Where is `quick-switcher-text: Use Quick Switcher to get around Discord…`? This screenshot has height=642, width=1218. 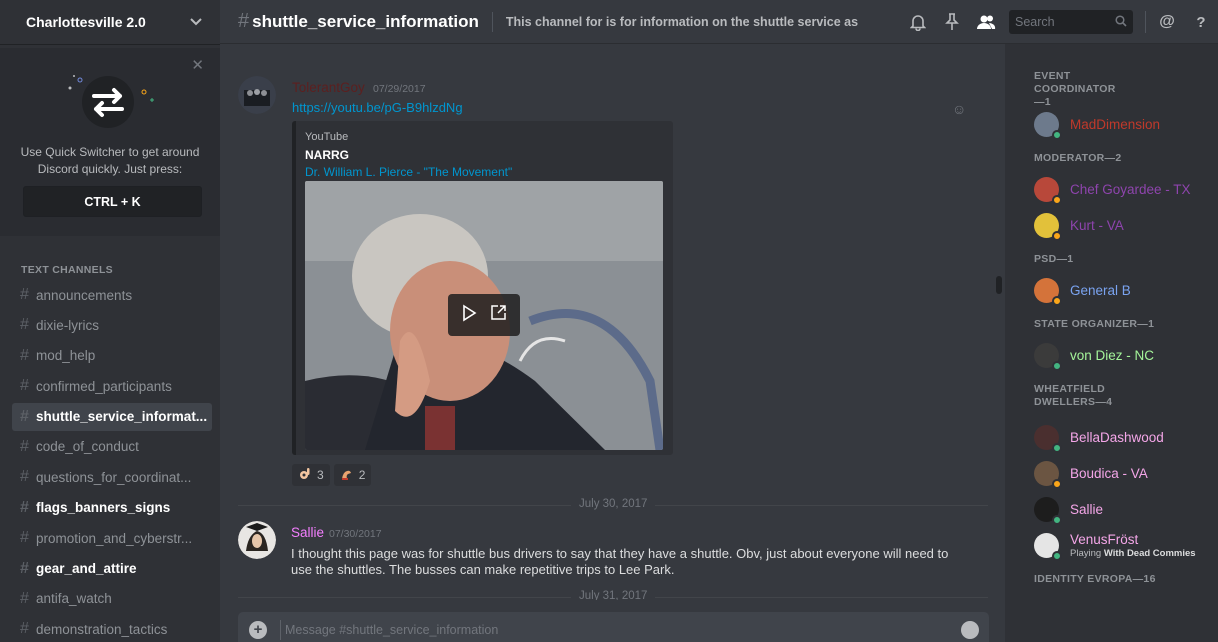 quick-switcher-text: Use Quick Switcher to get around Discord… is located at coordinates (110, 160).